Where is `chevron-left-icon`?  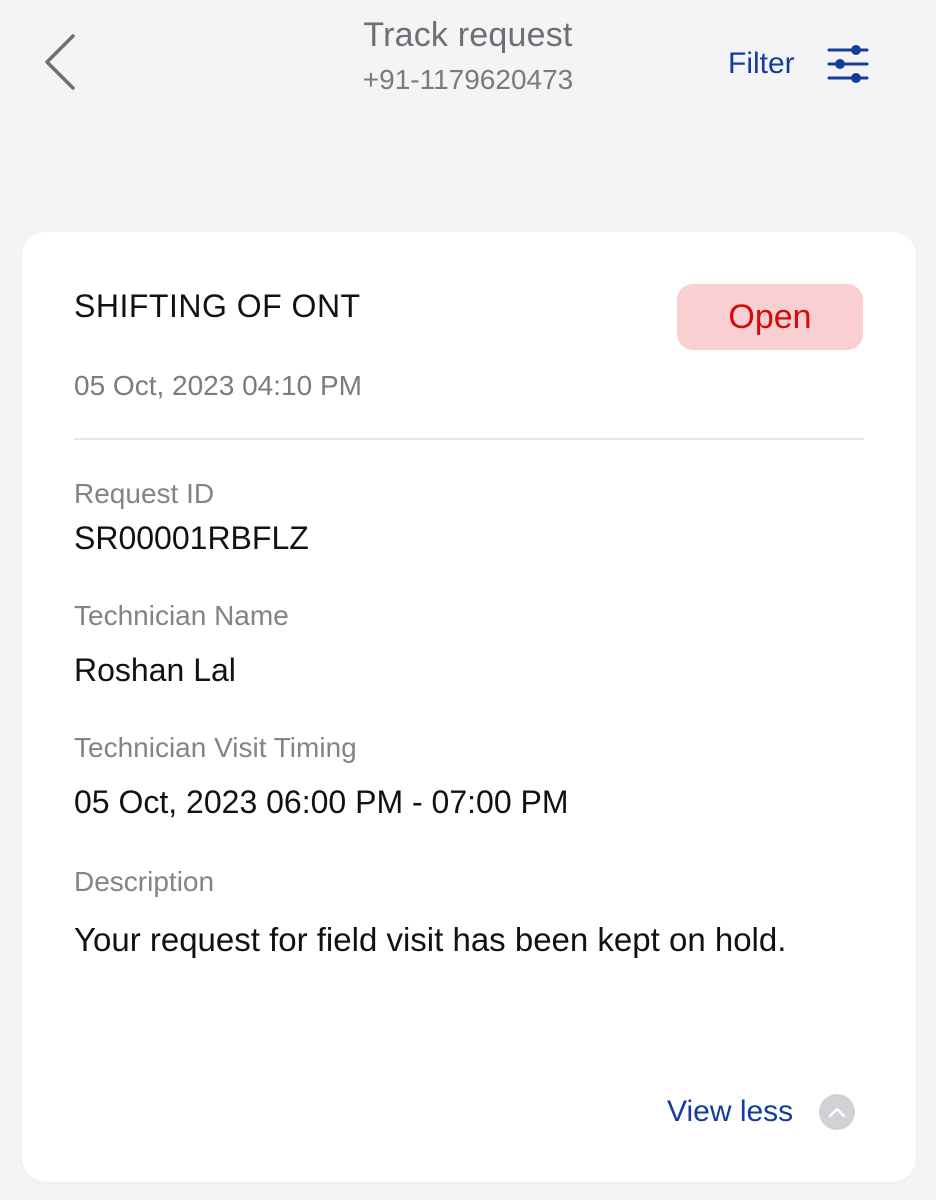
chevron-left-icon is located at coordinates (60, 62).